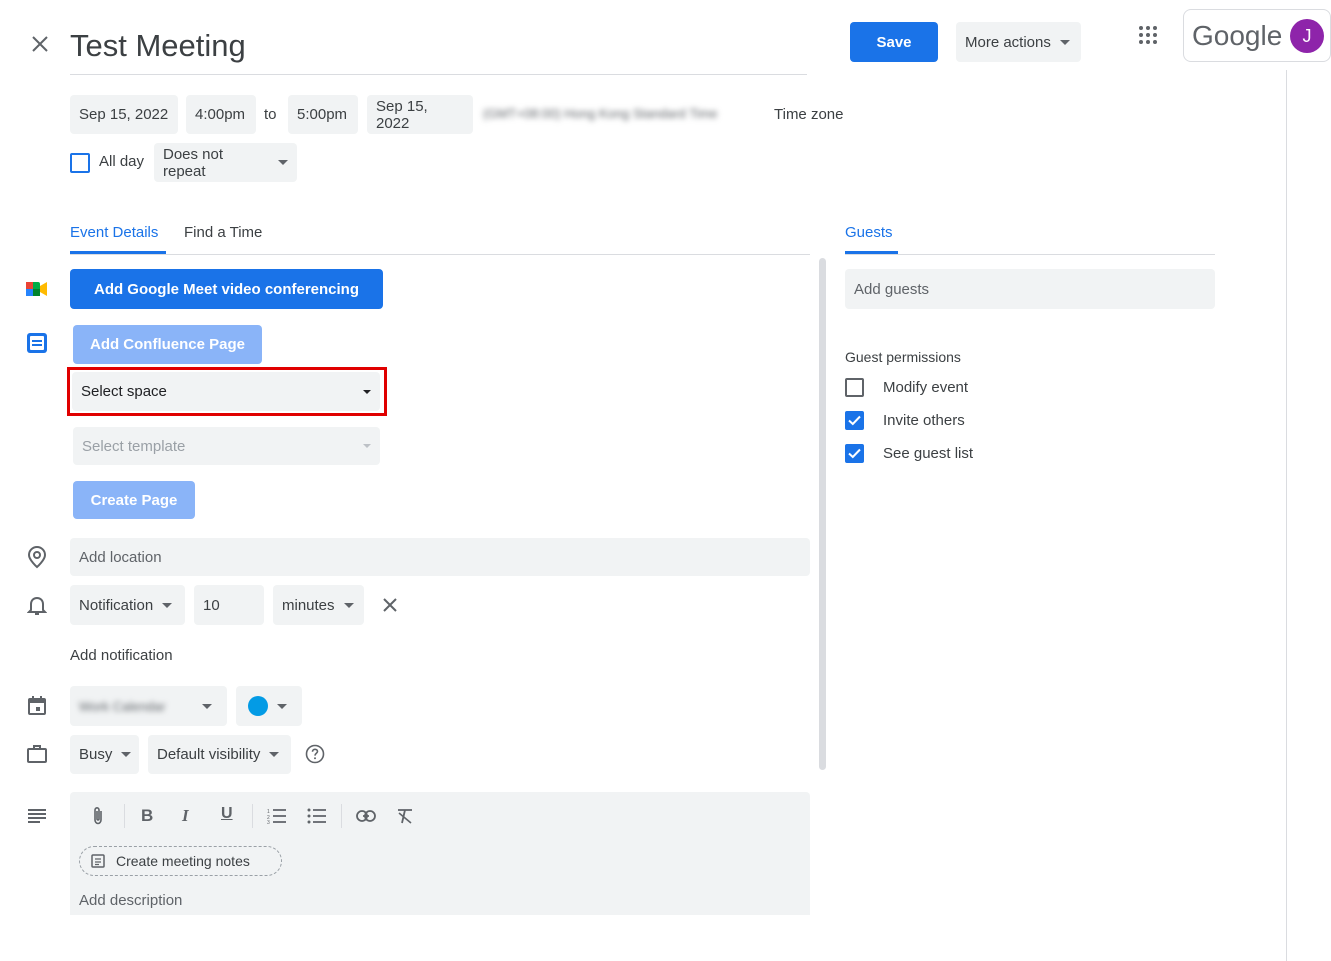 The image size is (1331, 961). I want to click on notification-value-input: 10, so click(229, 605).